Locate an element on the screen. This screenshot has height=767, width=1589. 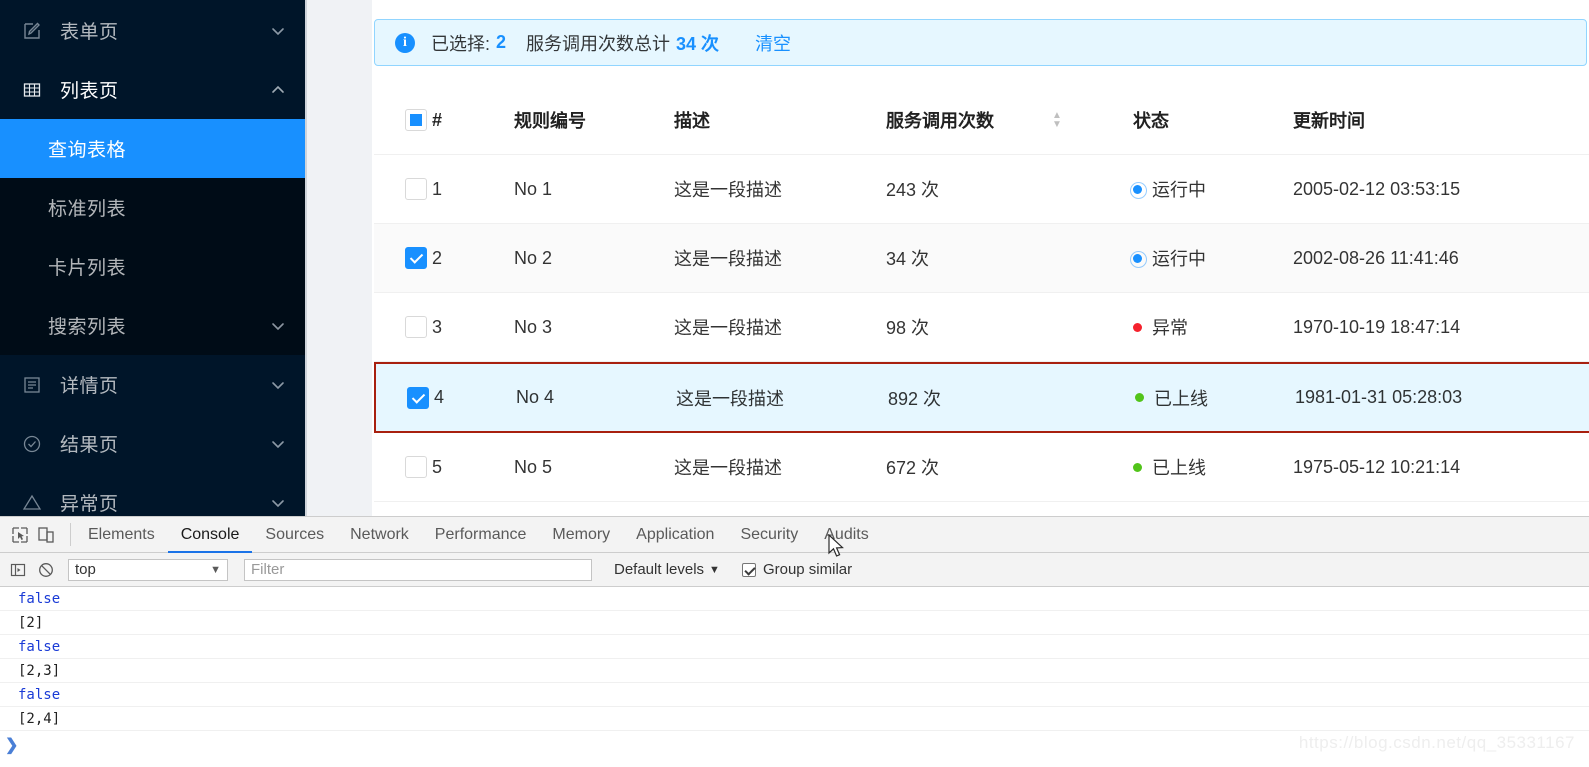
warning-icon is located at coordinates (32, 503).